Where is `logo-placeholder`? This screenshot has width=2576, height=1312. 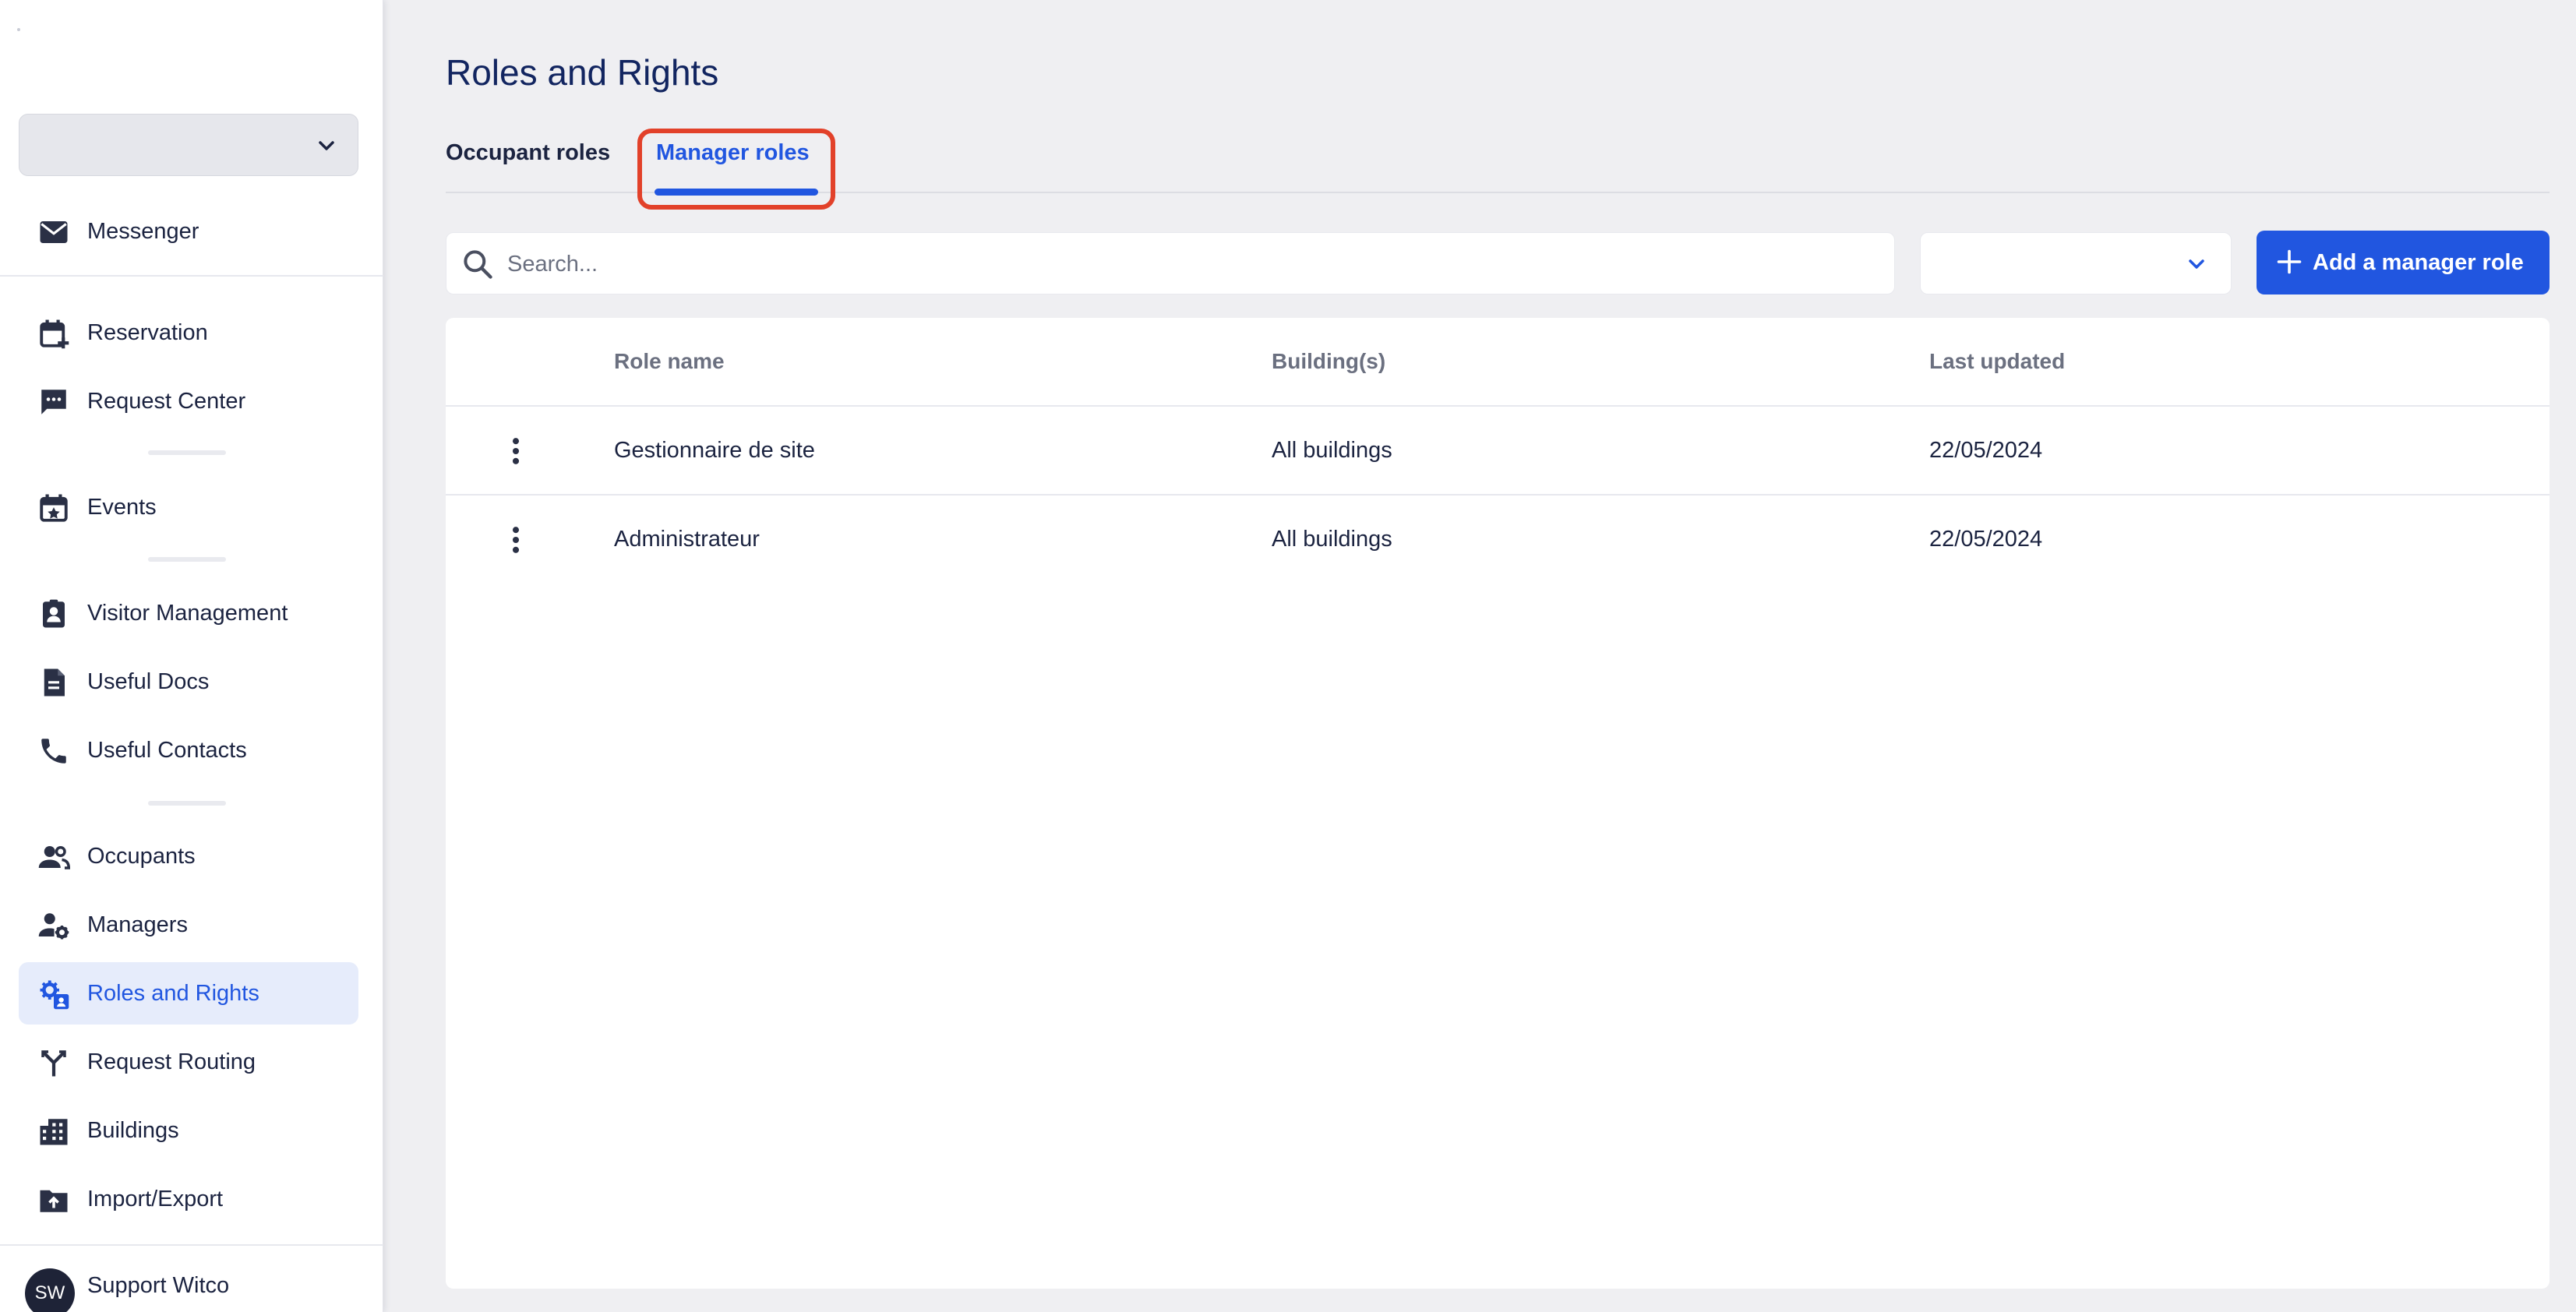
logo-placeholder is located at coordinates (18, 29).